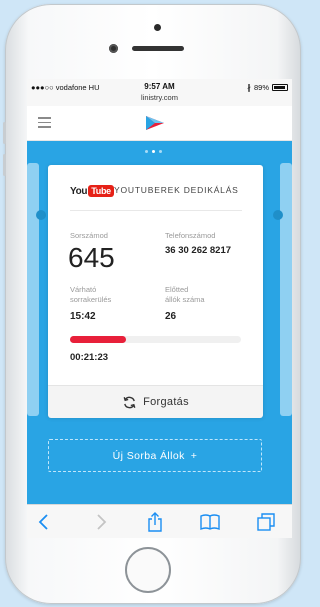  I want to click on refresh-icon, so click(129, 402).